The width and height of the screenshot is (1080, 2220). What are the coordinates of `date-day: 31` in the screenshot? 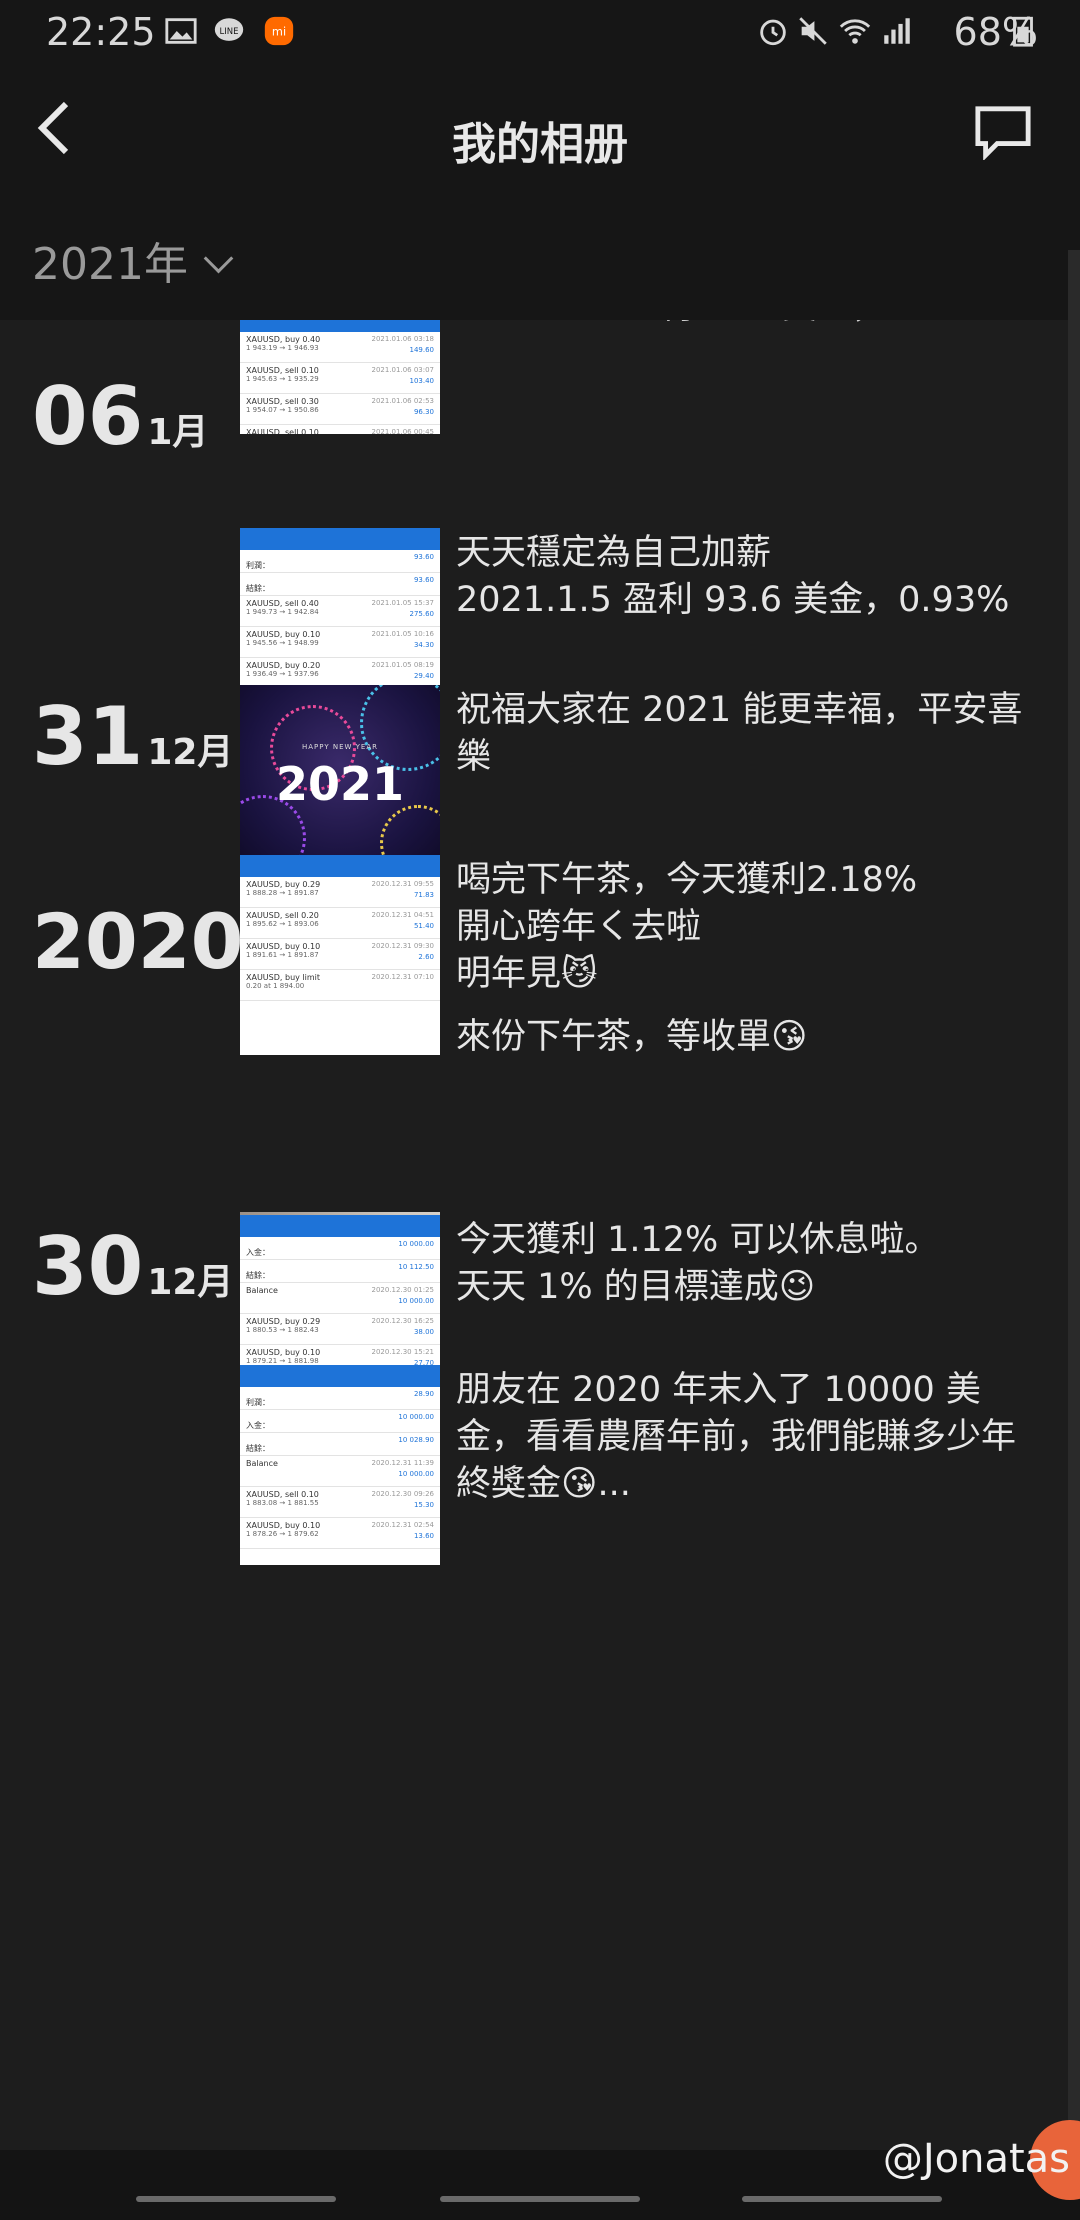 It's located at (88, 736).